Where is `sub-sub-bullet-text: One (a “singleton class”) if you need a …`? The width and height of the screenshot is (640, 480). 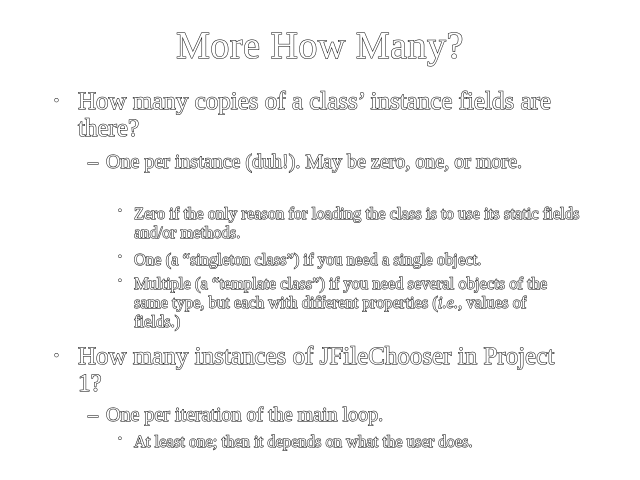 sub-sub-bullet-text: One (a “singleton class”) if you need a … is located at coordinates (308, 260).